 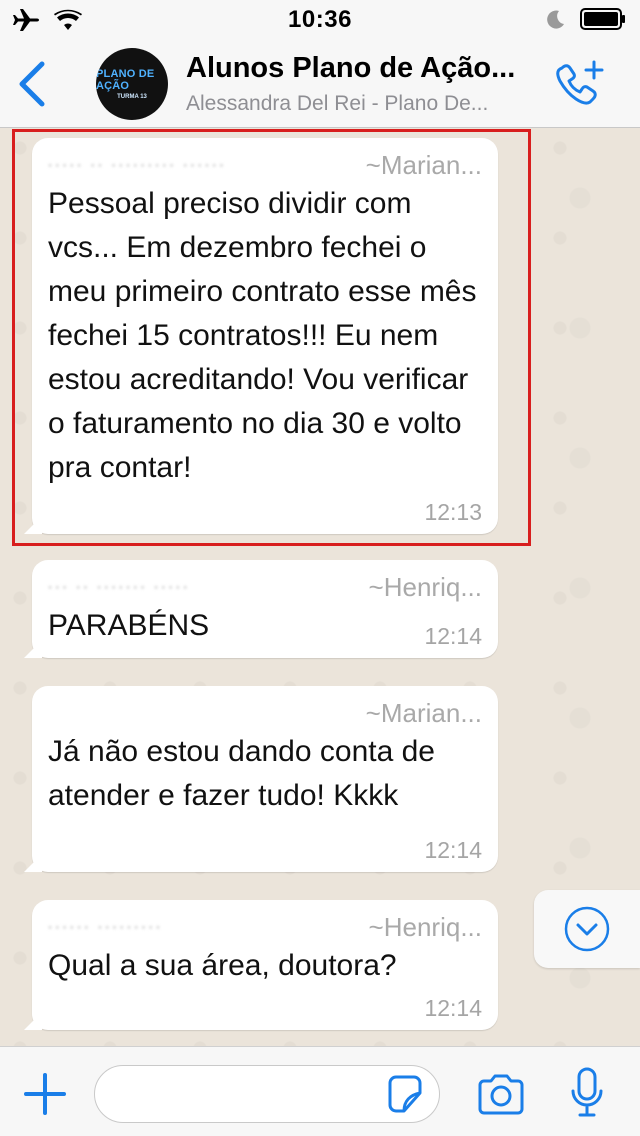 What do you see at coordinates (222, 965) in the screenshot?
I see `message-text: Qual a sua área, doutora?` at bounding box center [222, 965].